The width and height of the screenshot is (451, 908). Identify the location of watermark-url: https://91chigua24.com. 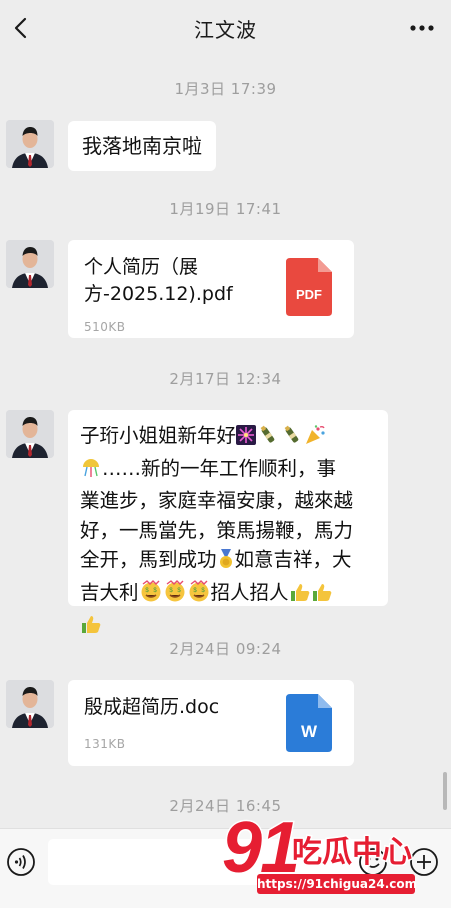
(337, 884).